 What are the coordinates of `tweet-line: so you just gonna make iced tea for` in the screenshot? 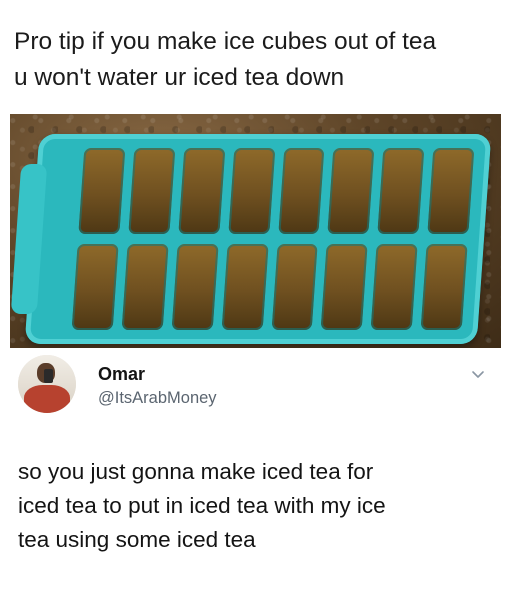 It's located at (196, 471).